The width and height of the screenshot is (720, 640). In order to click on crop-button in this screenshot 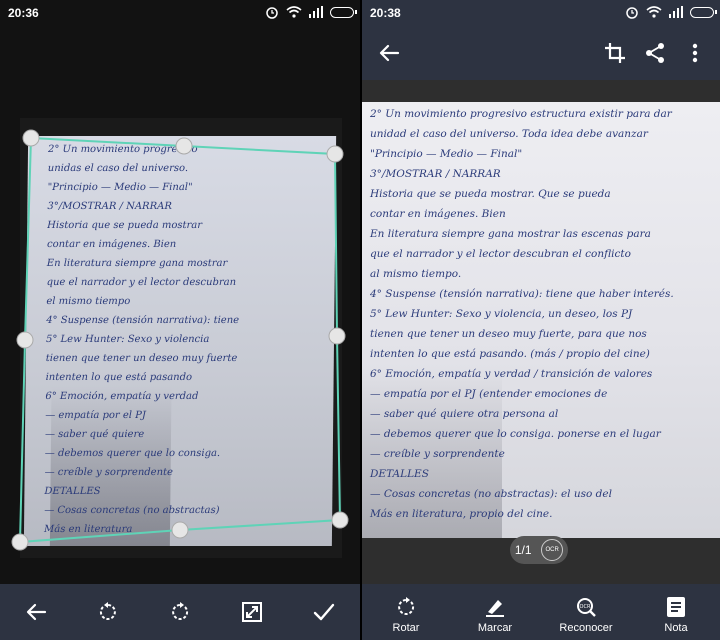, I will do `click(615, 53)`.